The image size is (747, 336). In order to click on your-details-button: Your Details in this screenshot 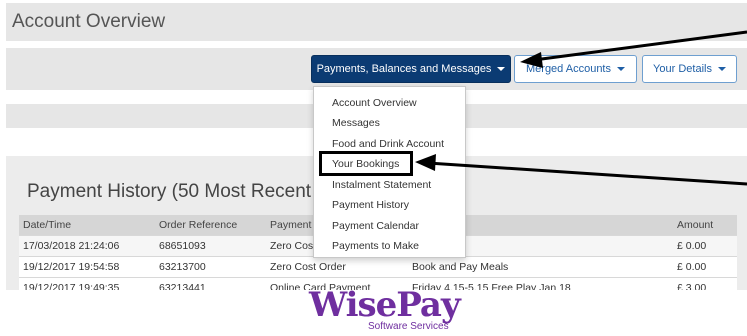, I will do `click(689, 69)`.